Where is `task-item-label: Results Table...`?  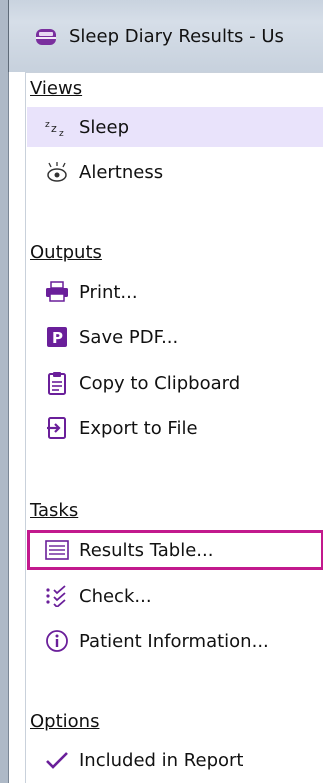
task-item-label: Results Table... is located at coordinates (146, 550).